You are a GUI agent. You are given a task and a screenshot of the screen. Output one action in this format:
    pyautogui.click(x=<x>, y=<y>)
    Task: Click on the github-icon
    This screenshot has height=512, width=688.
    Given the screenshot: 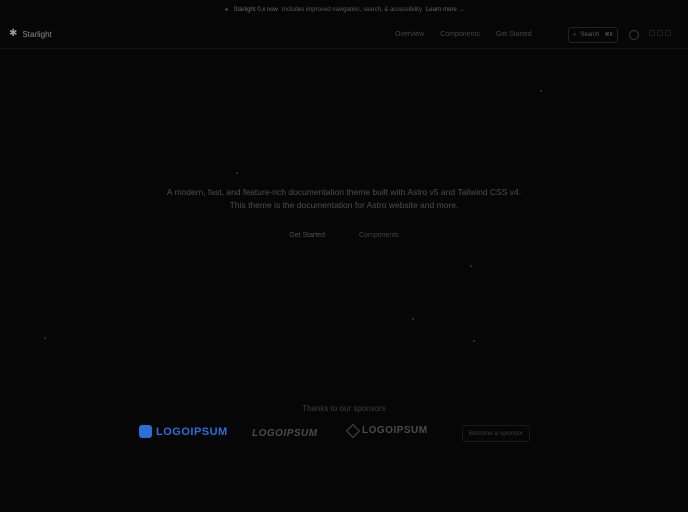 What is the action you would take?
    pyautogui.click(x=634, y=35)
    